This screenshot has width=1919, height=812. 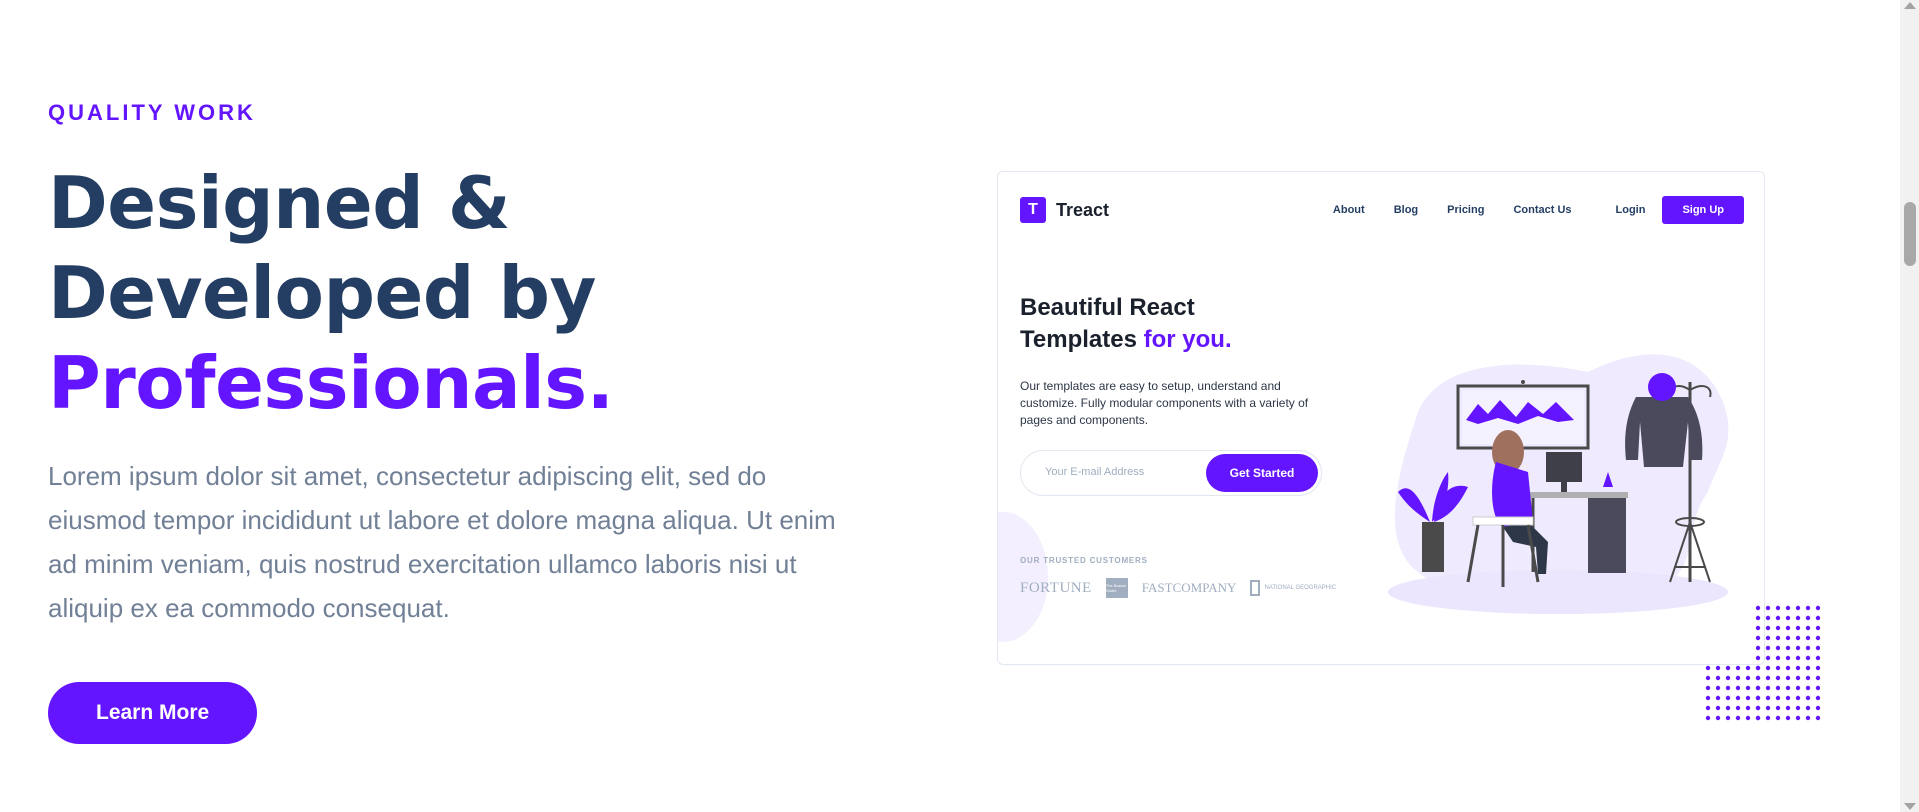 I want to click on preview-title-line2: Templates for you., so click(x=1126, y=340).